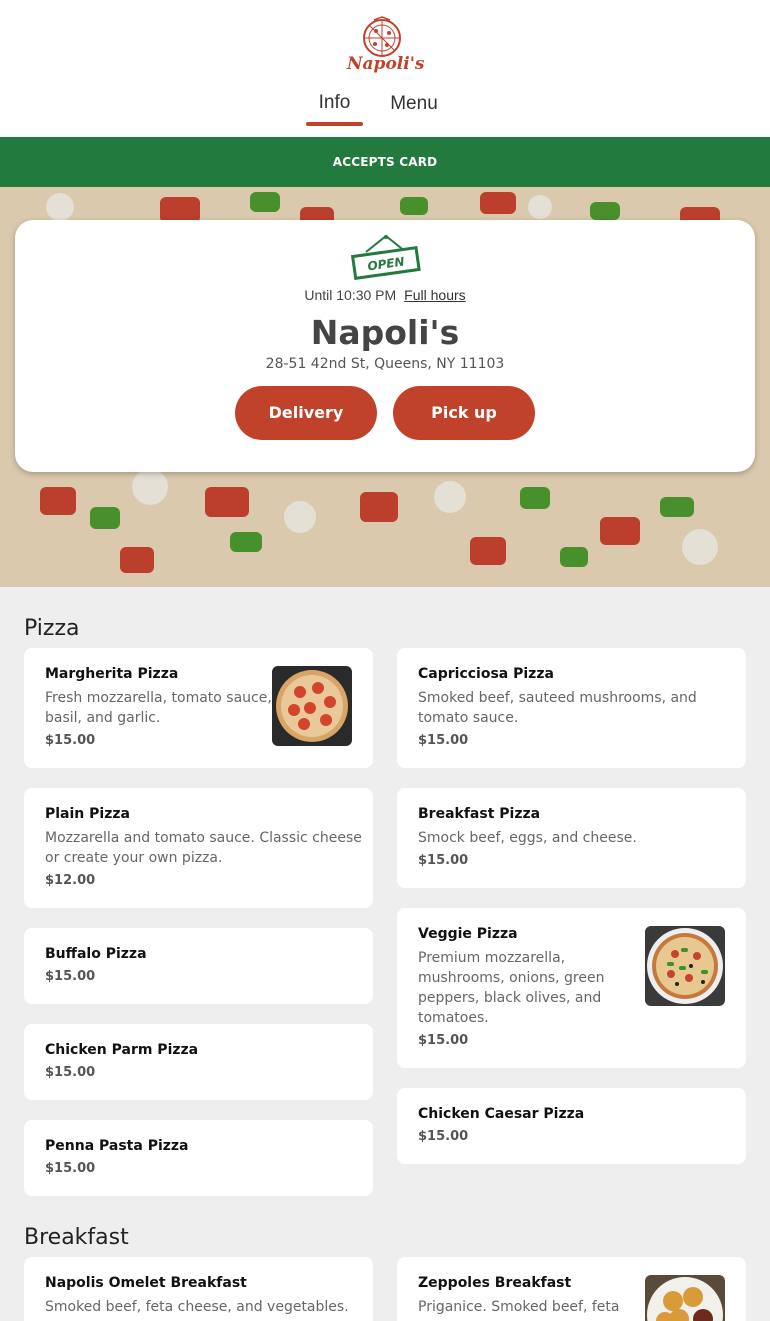  Describe the element at coordinates (486, 674) in the screenshot. I see `item-name: Capricciosa Pizza` at that location.